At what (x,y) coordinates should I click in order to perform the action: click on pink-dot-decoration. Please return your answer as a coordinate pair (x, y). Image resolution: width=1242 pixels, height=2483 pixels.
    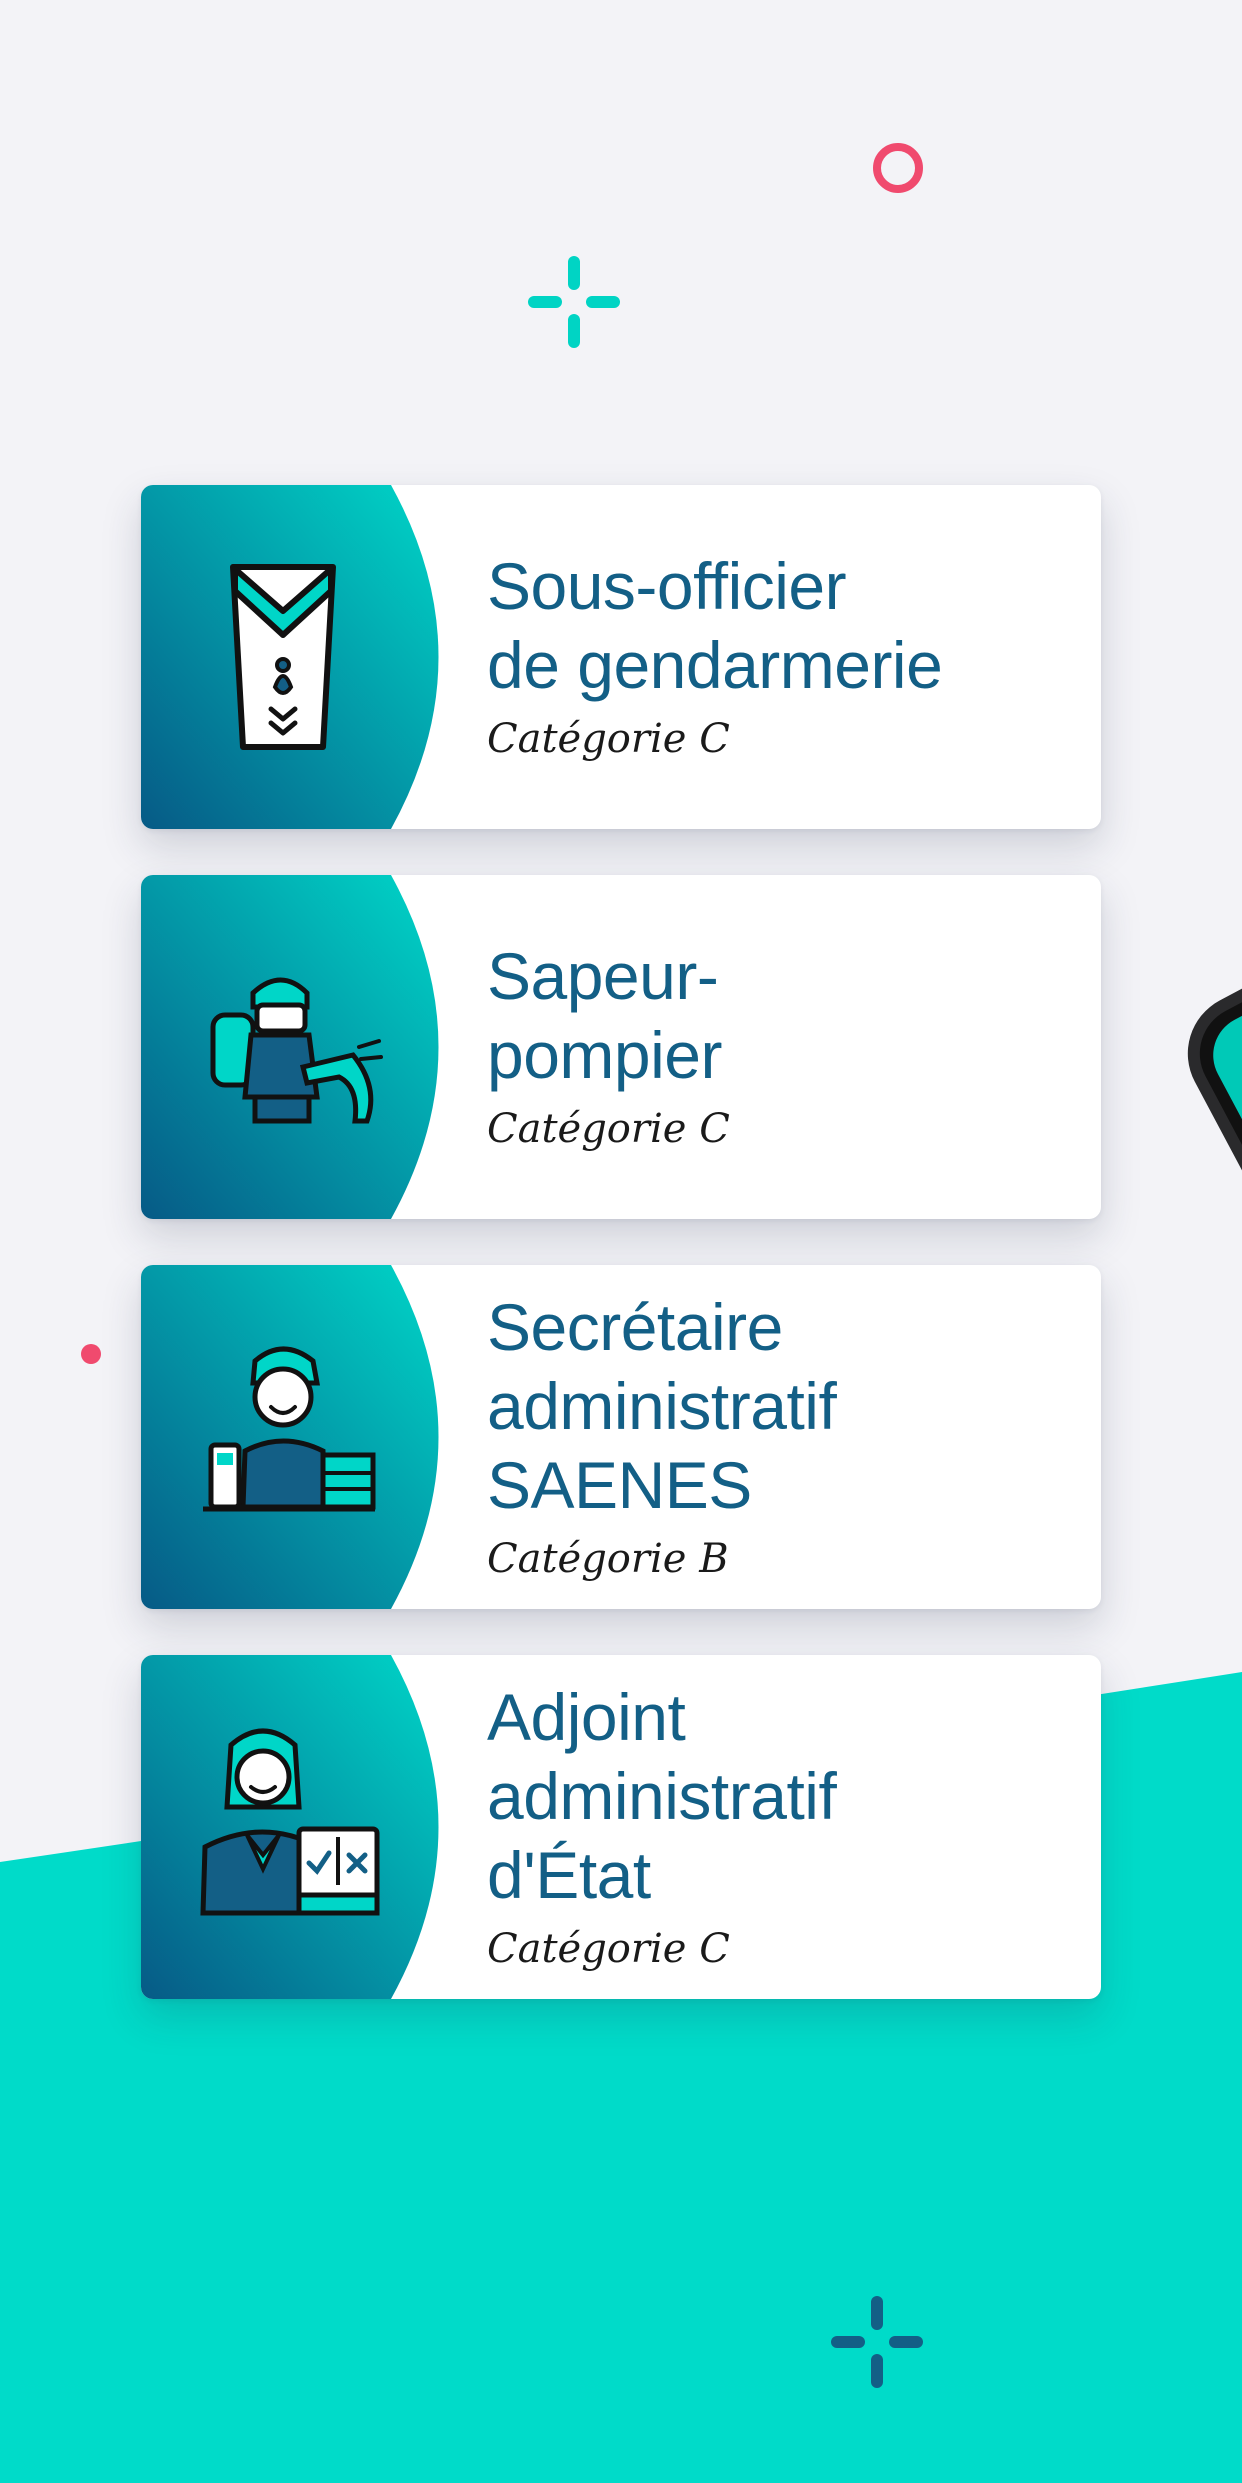
    Looking at the image, I should click on (91, 1354).